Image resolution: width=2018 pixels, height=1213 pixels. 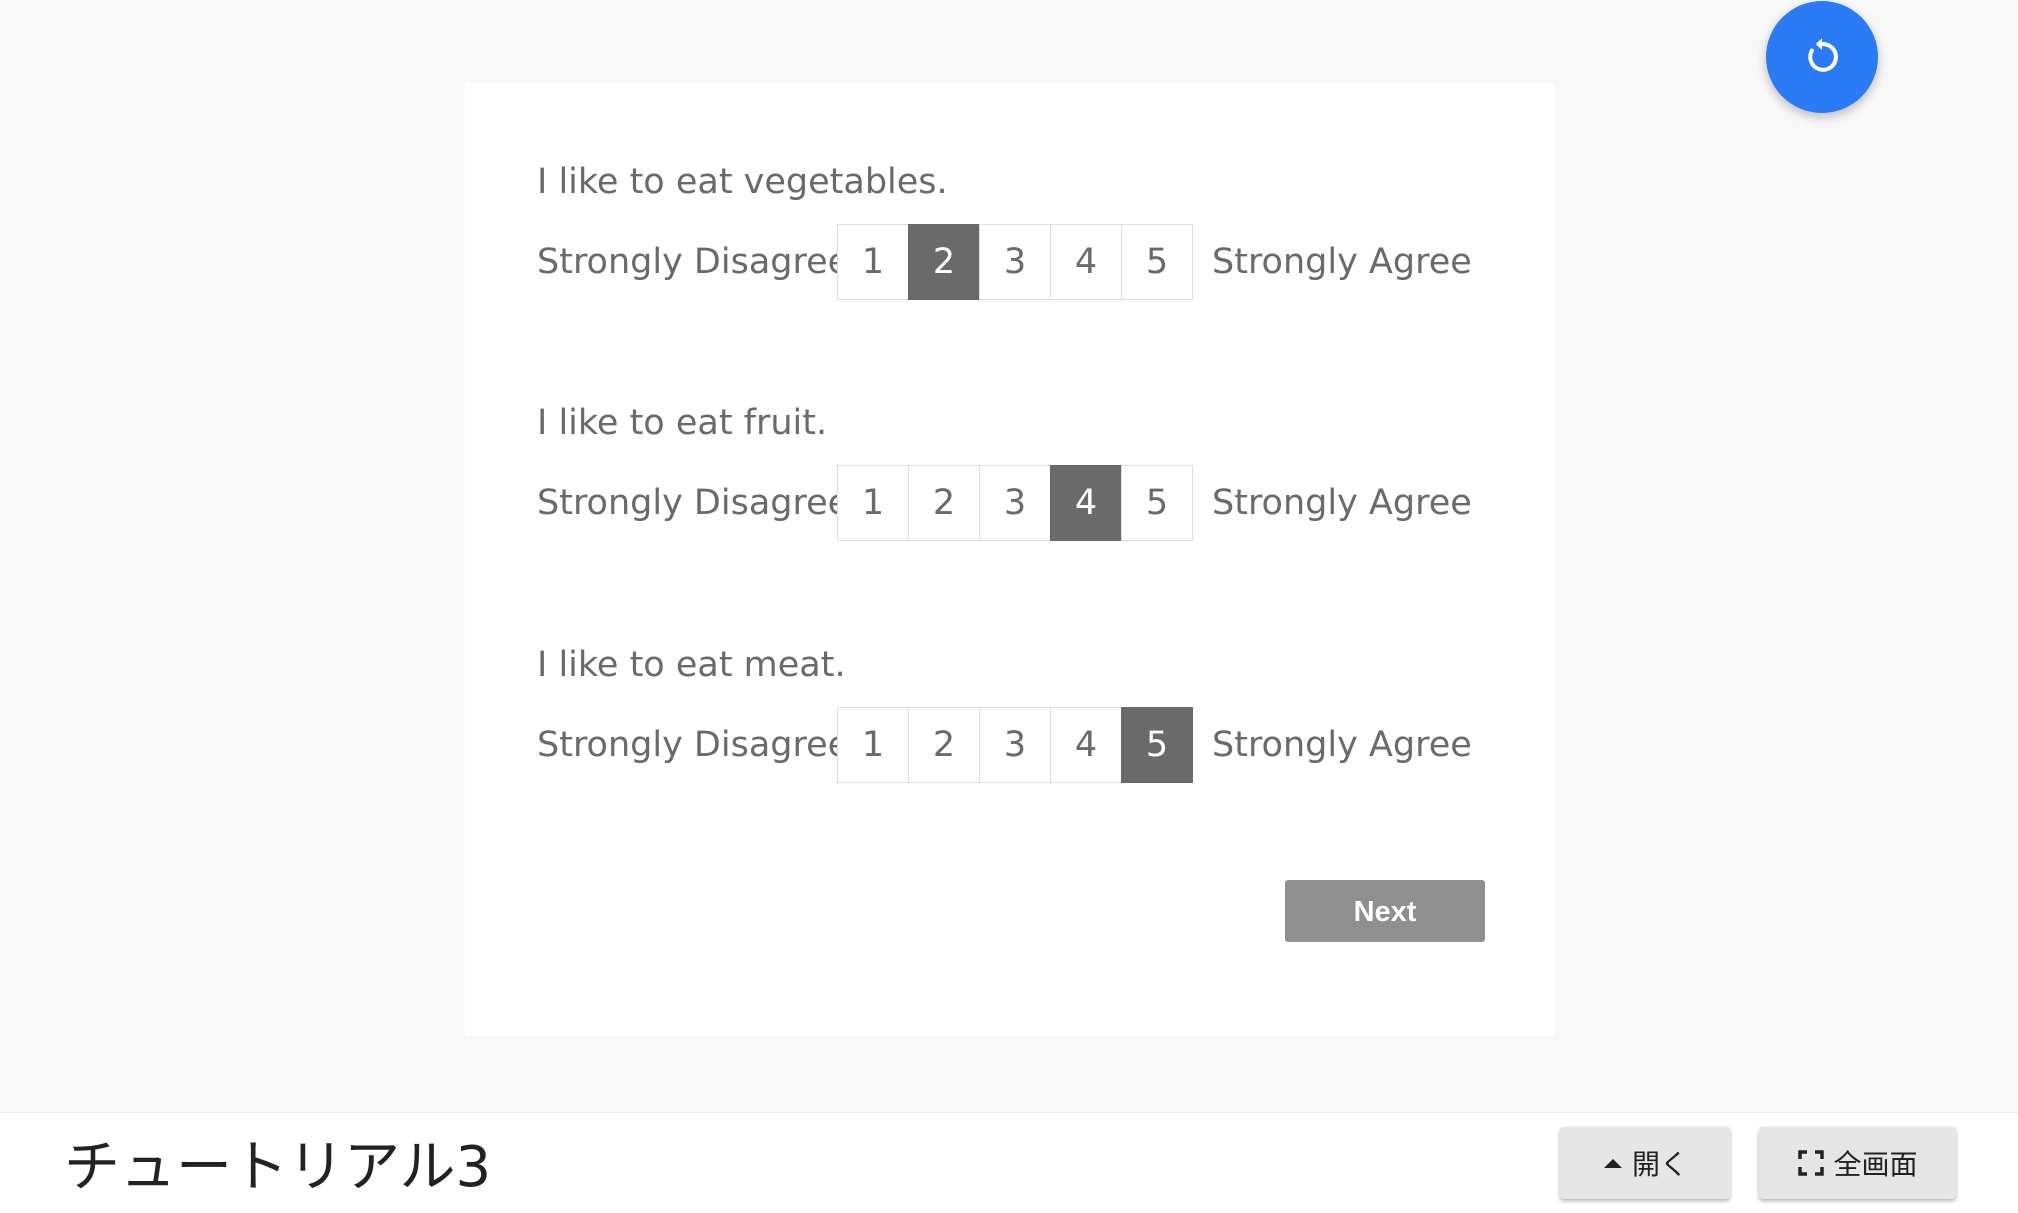 I want to click on reload-icon, so click(x=1823, y=55).